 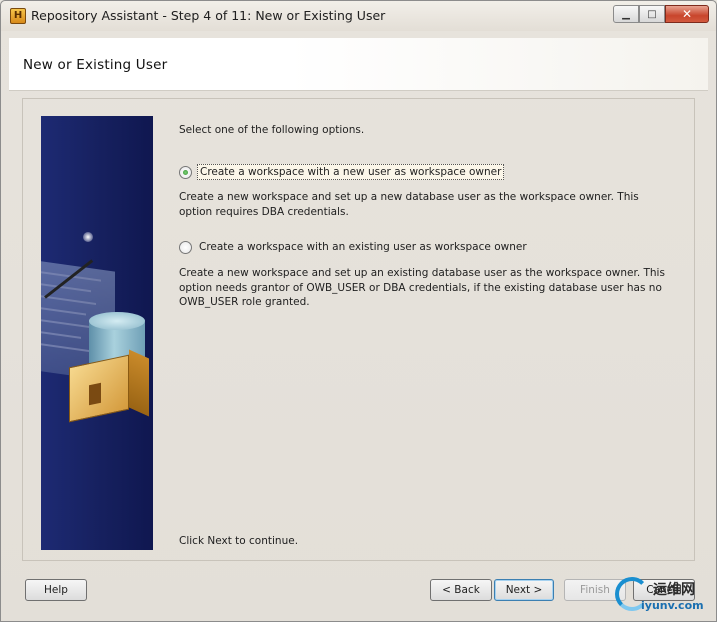 I want to click on sparkle-graphic, so click(x=88, y=237).